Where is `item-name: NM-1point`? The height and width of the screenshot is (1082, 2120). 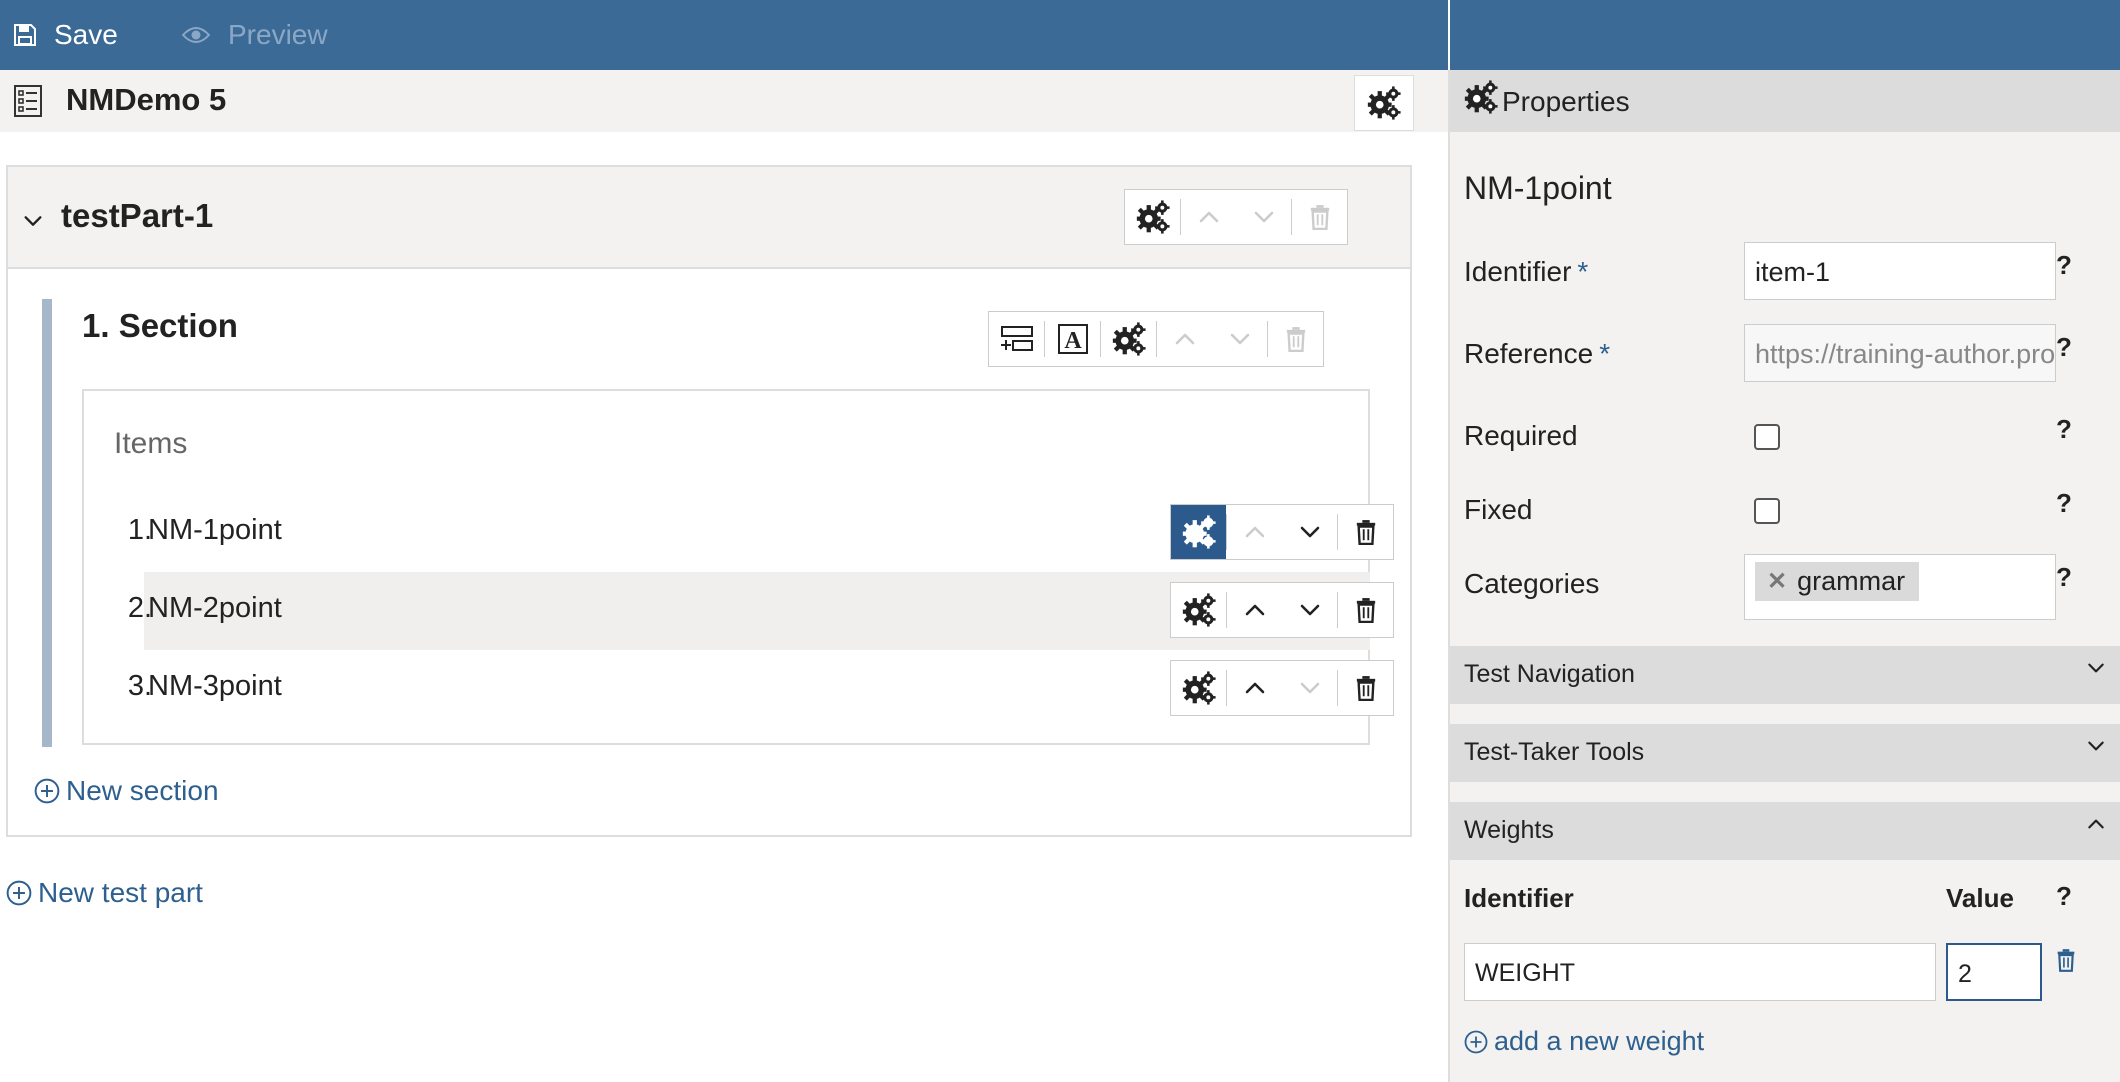
item-name: NM-1point is located at coordinates (215, 530).